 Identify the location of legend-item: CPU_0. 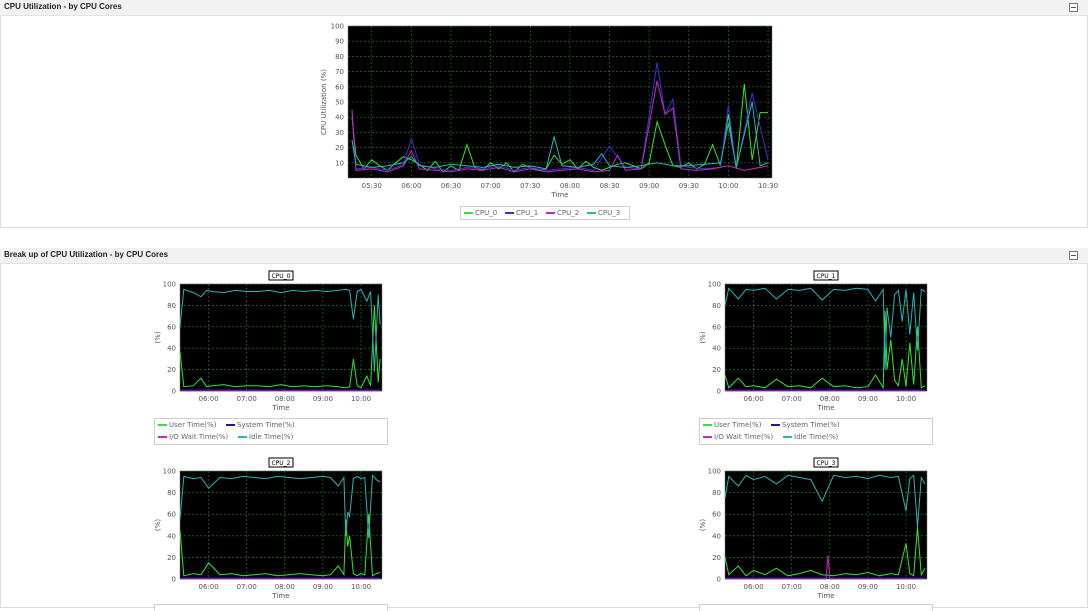
(480, 213).